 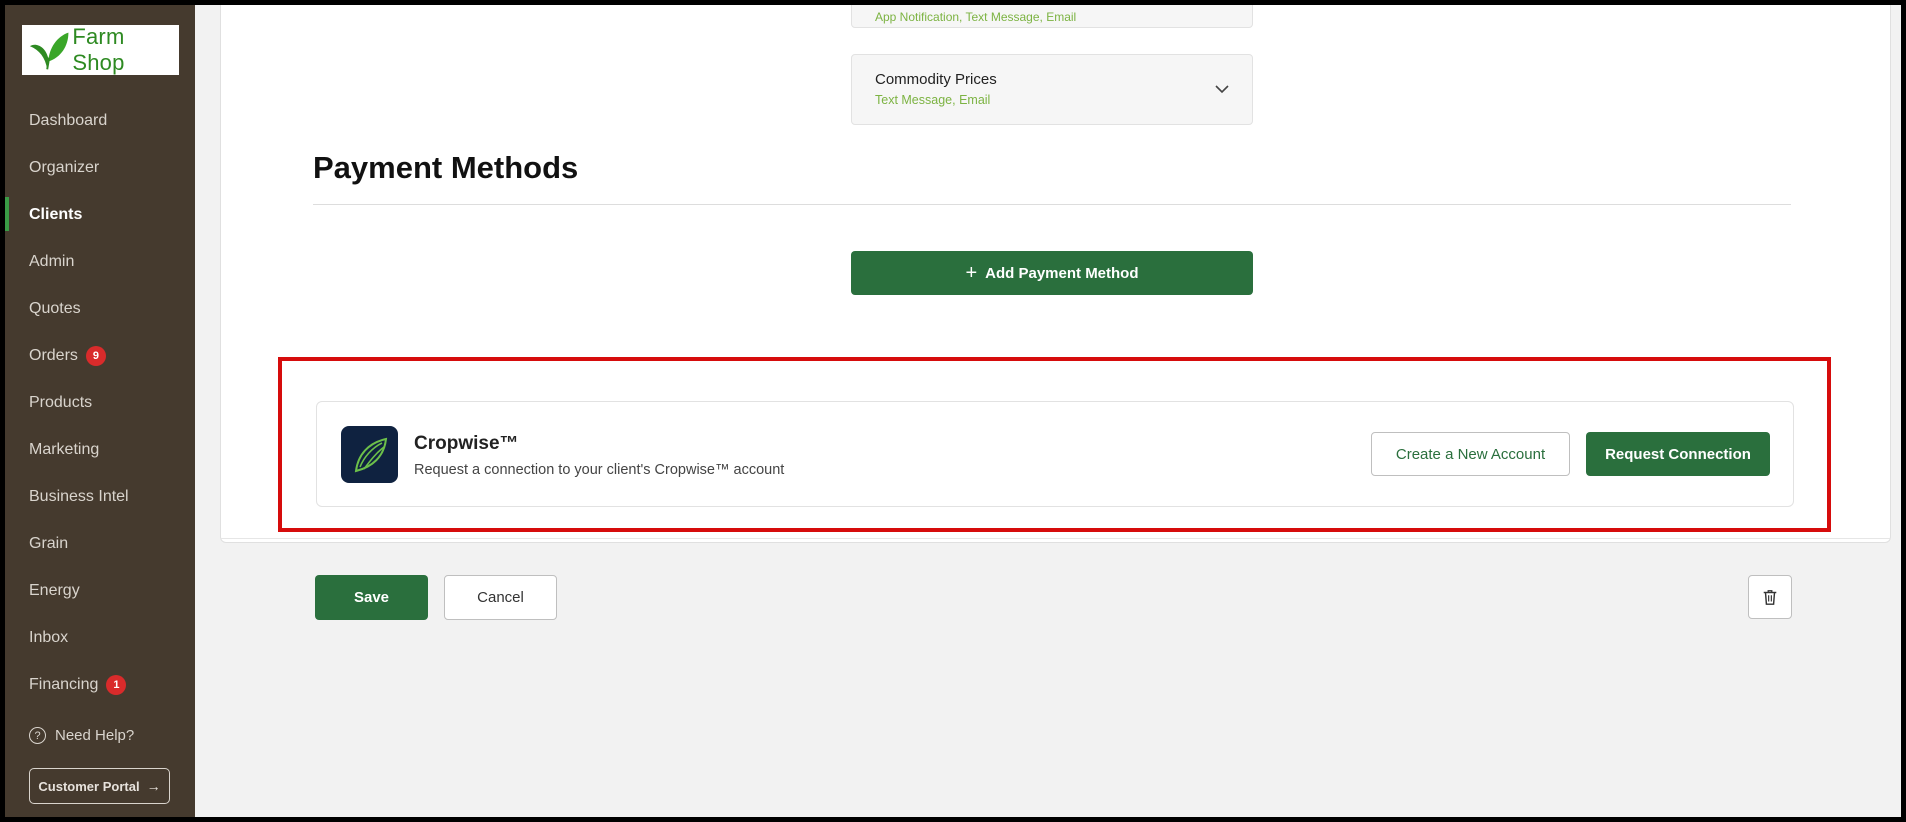 What do you see at coordinates (64, 167) in the screenshot?
I see `sidebar-item-label: Organizer` at bounding box center [64, 167].